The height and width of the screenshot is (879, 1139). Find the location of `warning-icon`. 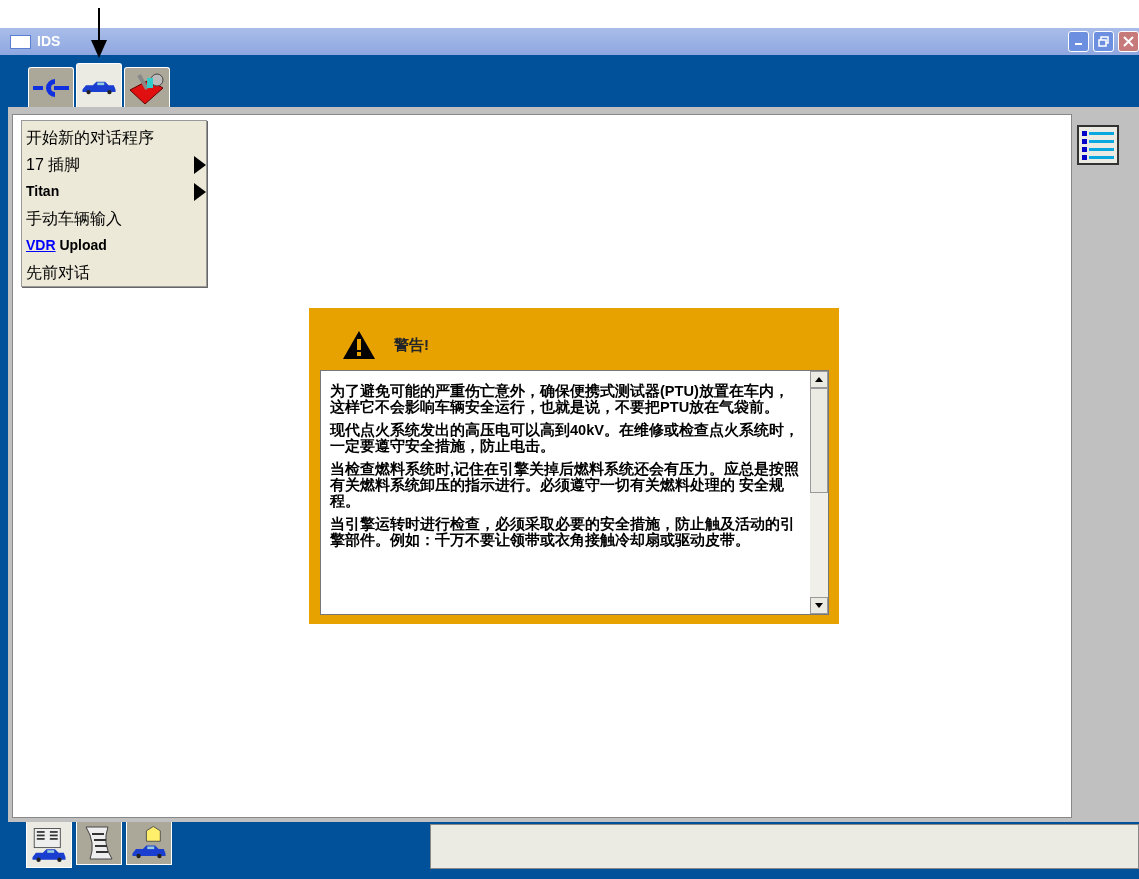

warning-icon is located at coordinates (359, 345).